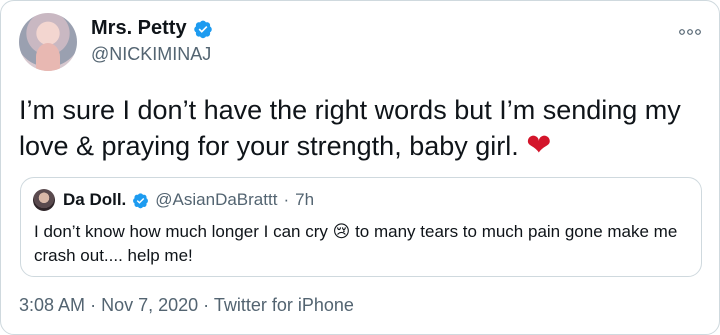 The width and height of the screenshot is (720, 335). I want to click on tweet-time: 3:08 AM, so click(52, 305).